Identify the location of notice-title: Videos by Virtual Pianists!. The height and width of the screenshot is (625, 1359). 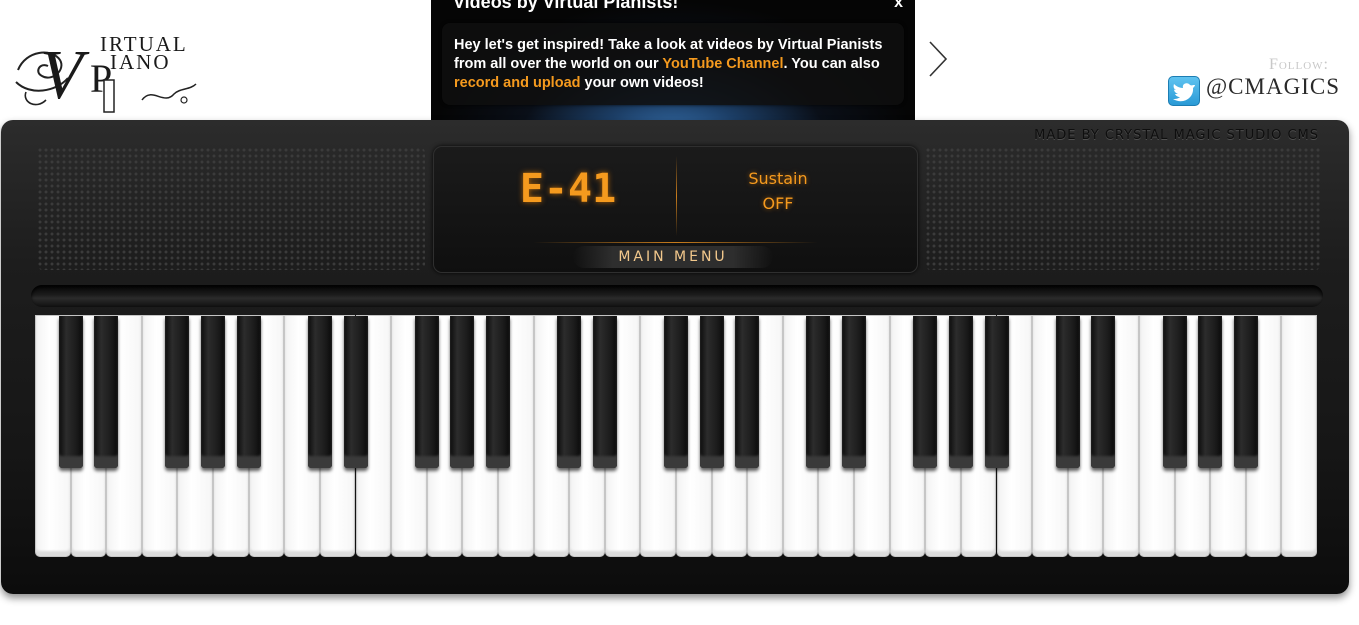
(566, 6).